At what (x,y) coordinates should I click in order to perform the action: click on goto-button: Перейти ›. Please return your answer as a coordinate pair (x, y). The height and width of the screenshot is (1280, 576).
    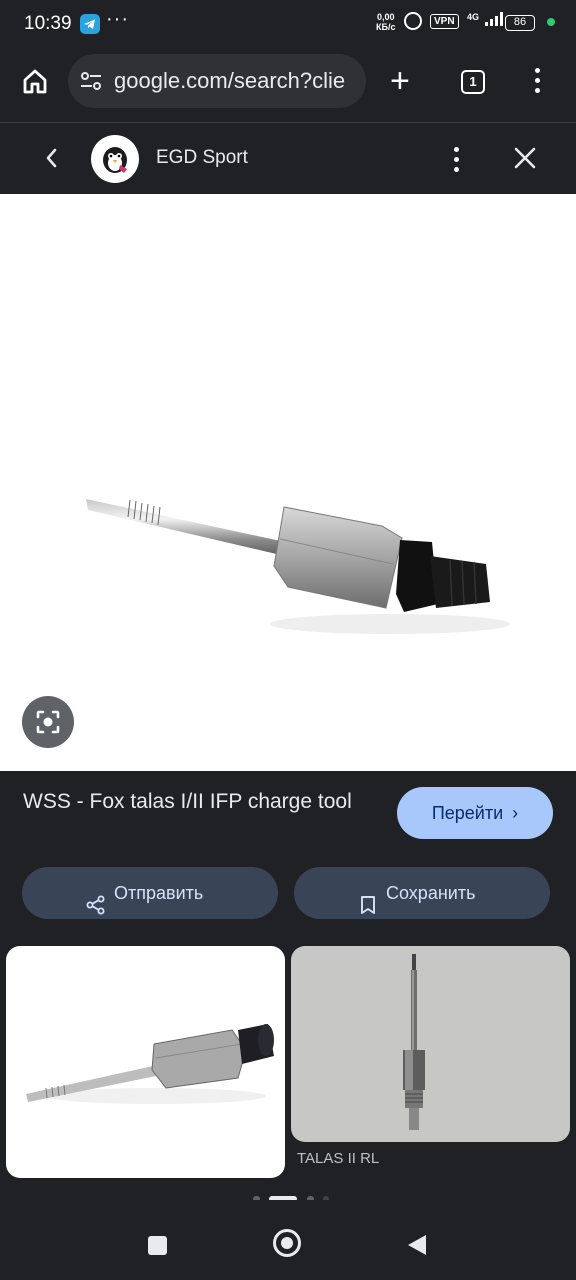
    Looking at the image, I should click on (475, 813).